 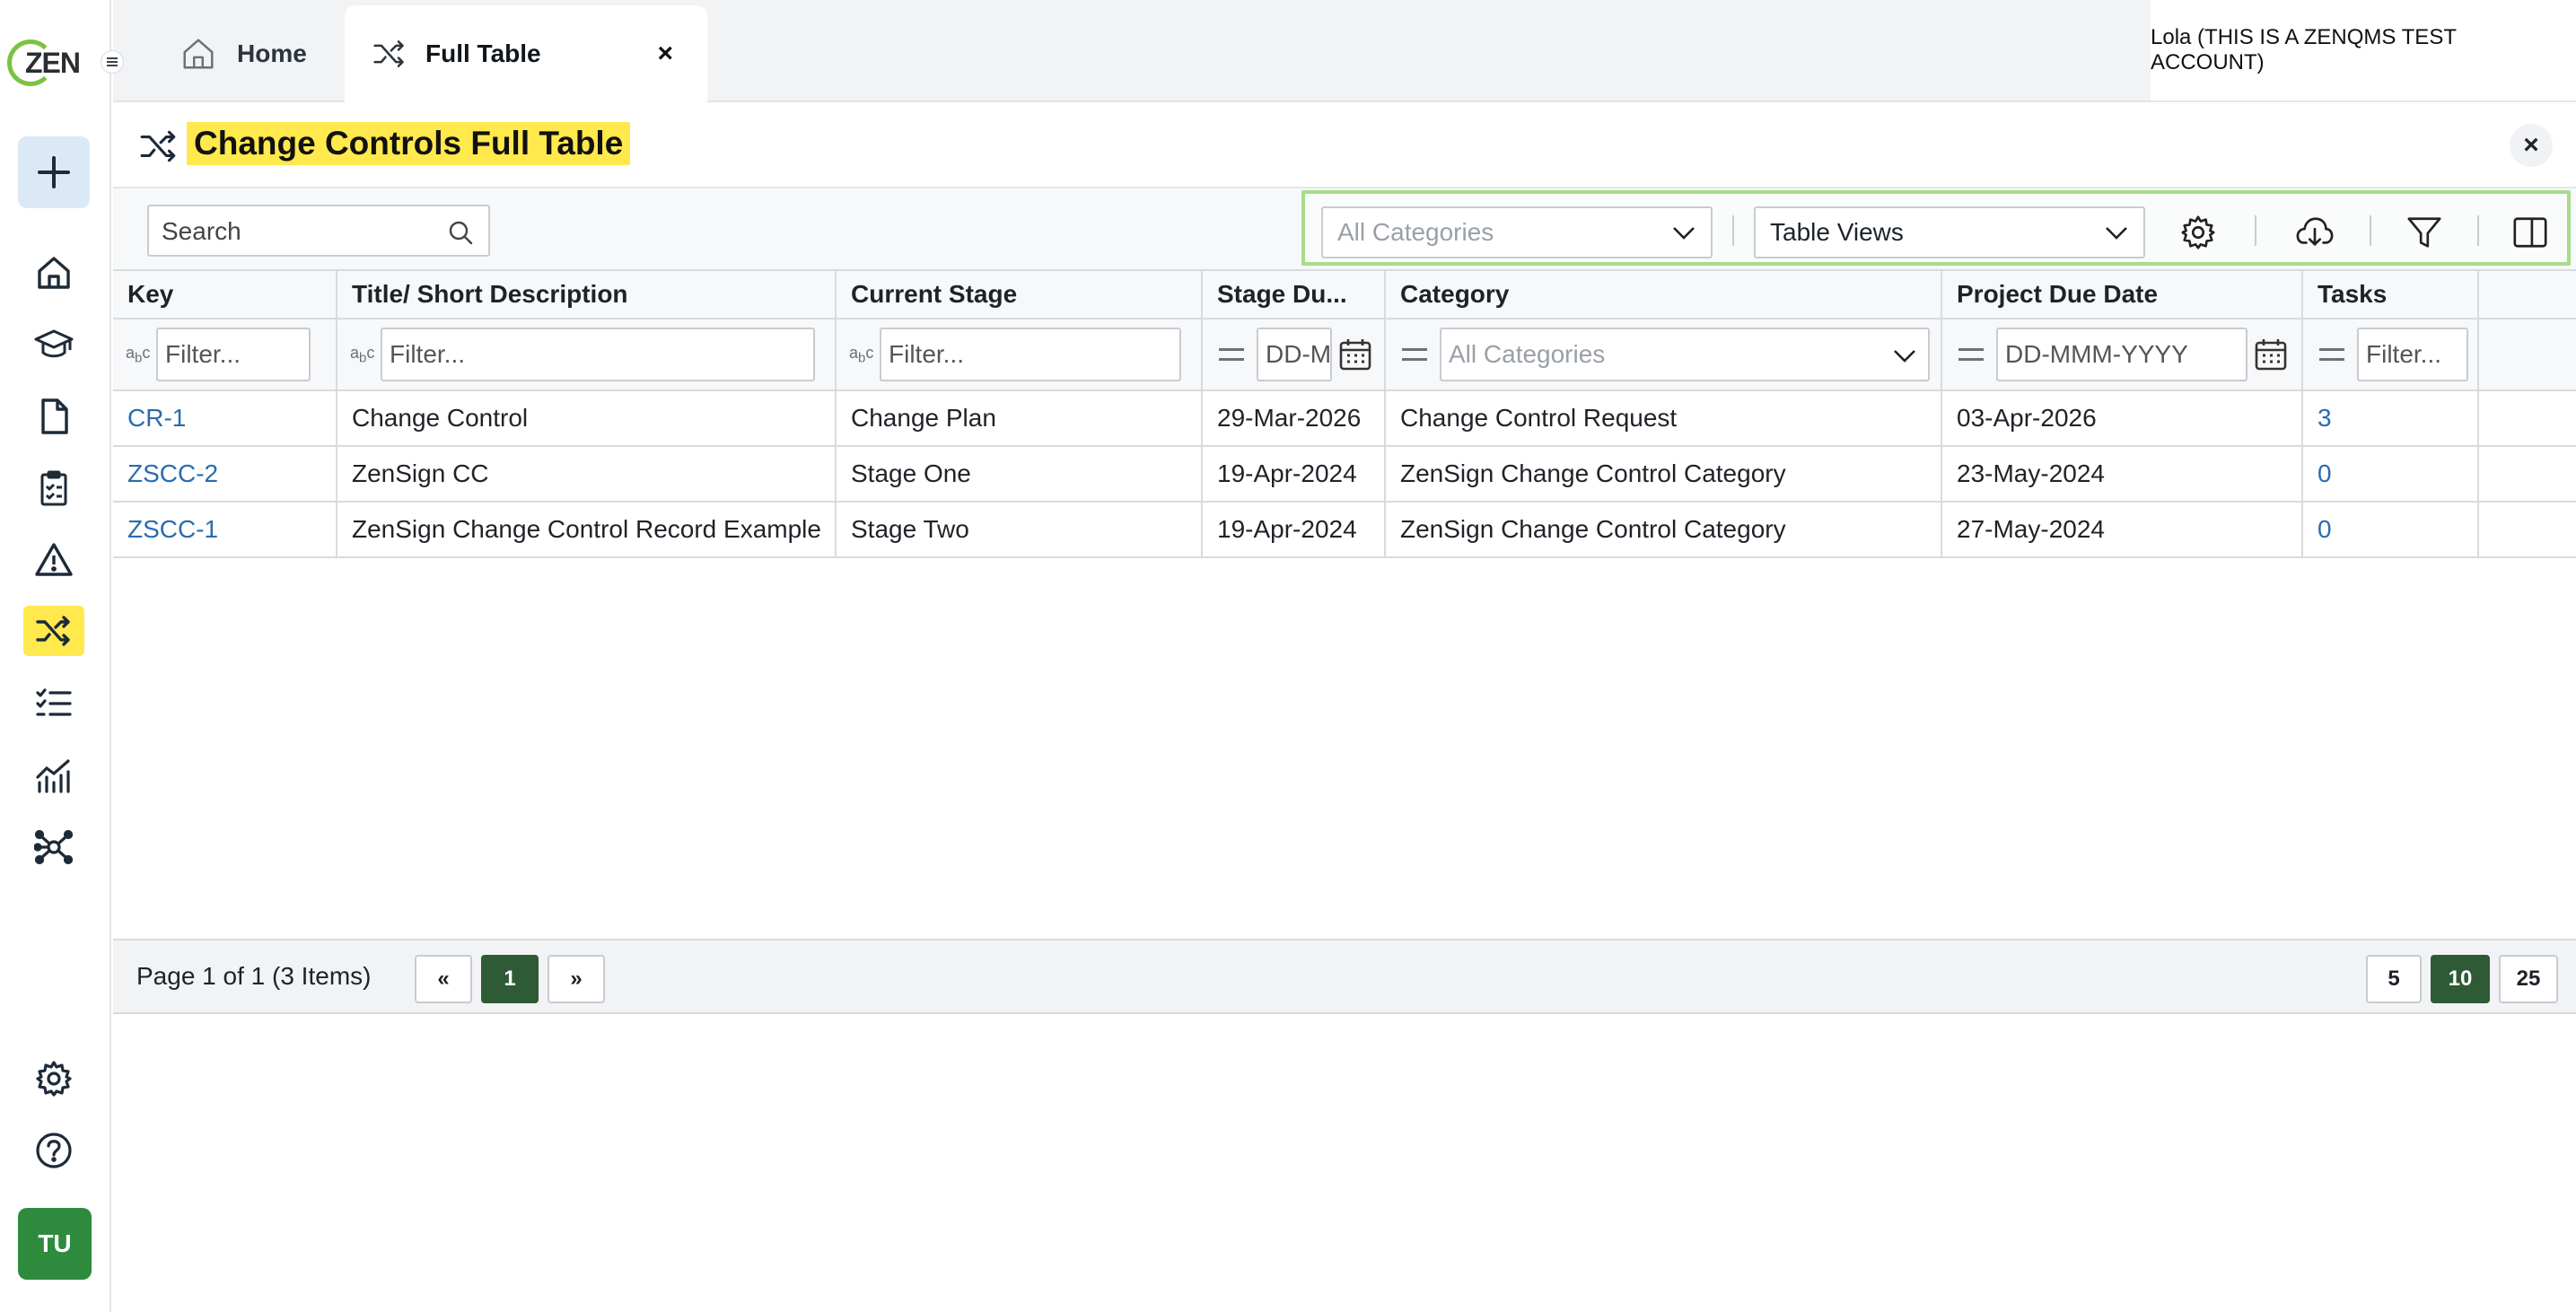 I want to click on clipboard-check-icon, so click(x=53, y=488).